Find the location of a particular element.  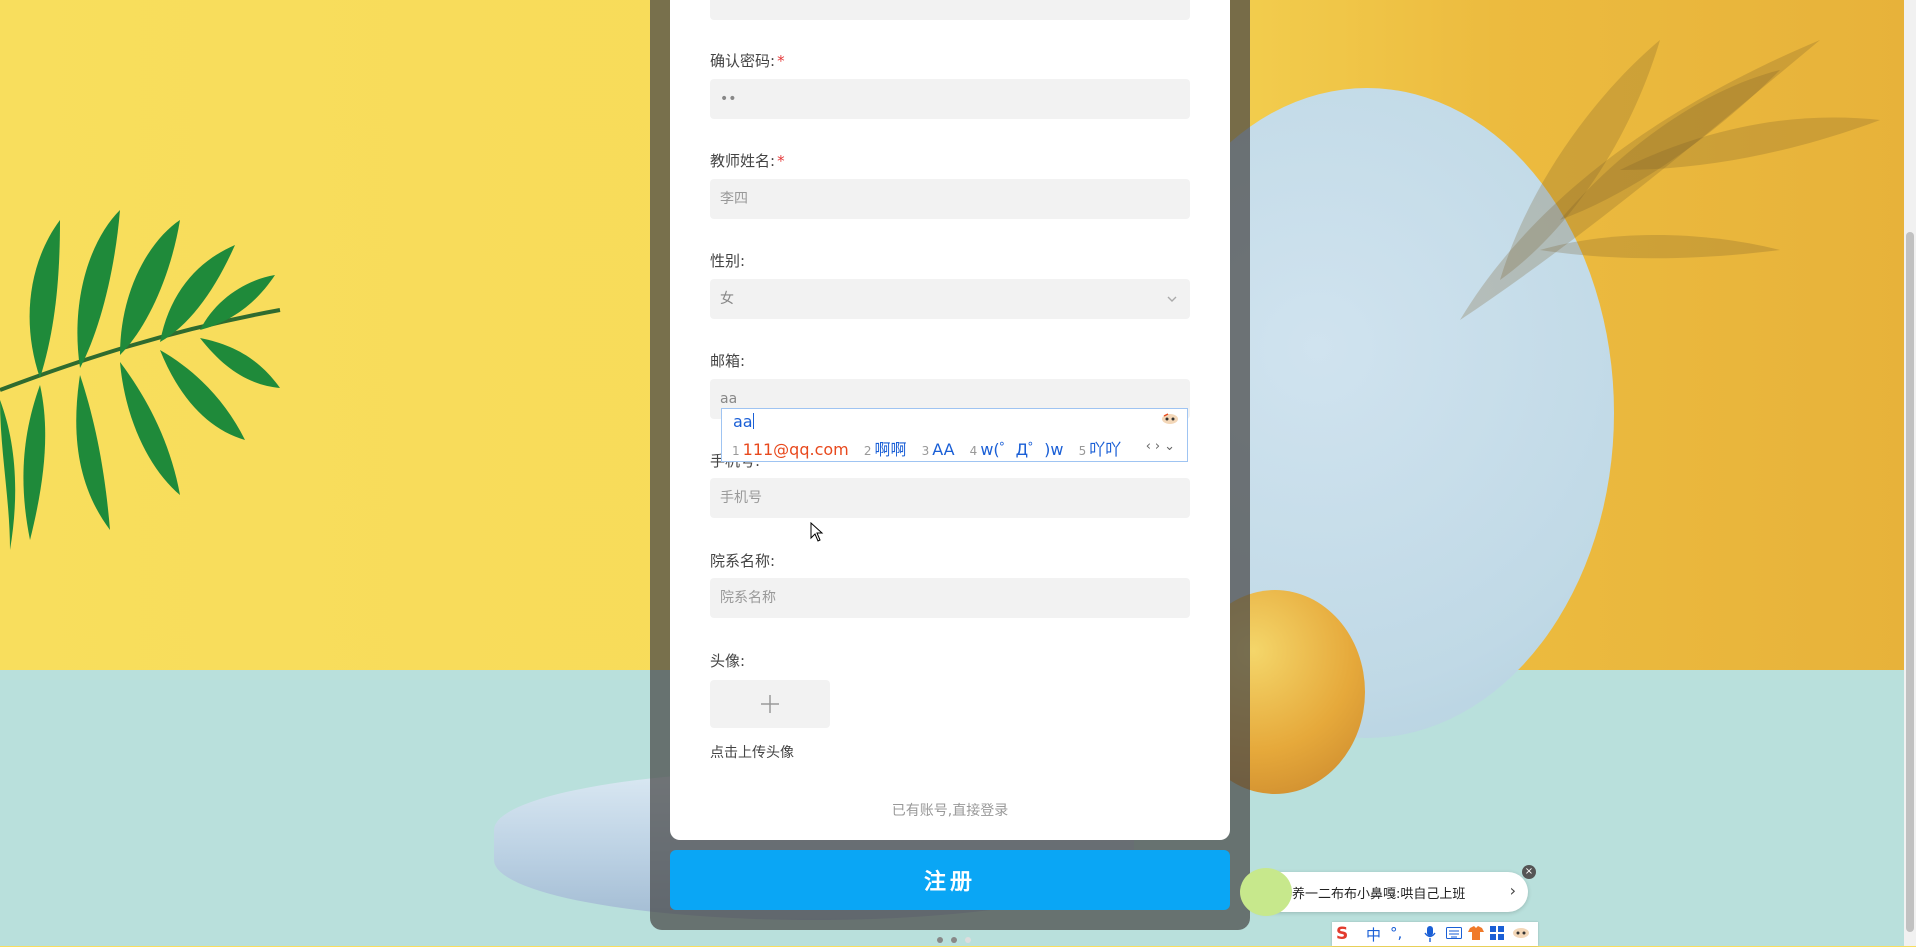

page-scrollbar is located at coordinates (1910, 473).